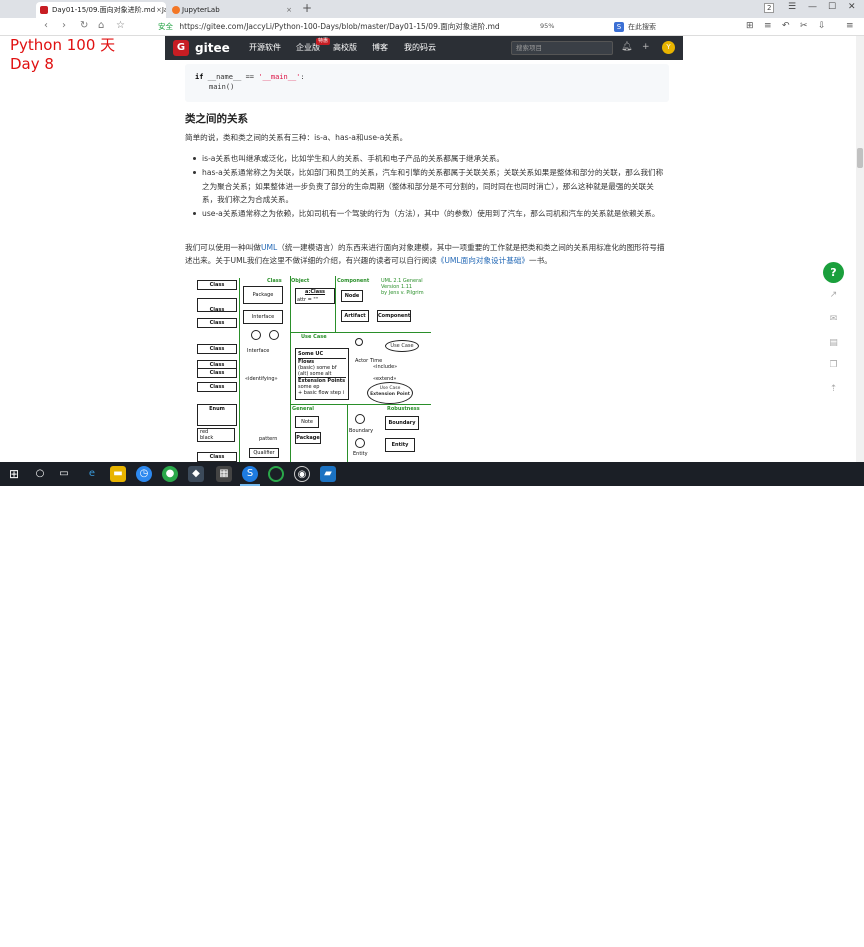 This screenshot has height=947, width=864. What do you see at coordinates (216, 435) in the screenshot?
I see `uml-enum-values: red black` at bounding box center [216, 435].